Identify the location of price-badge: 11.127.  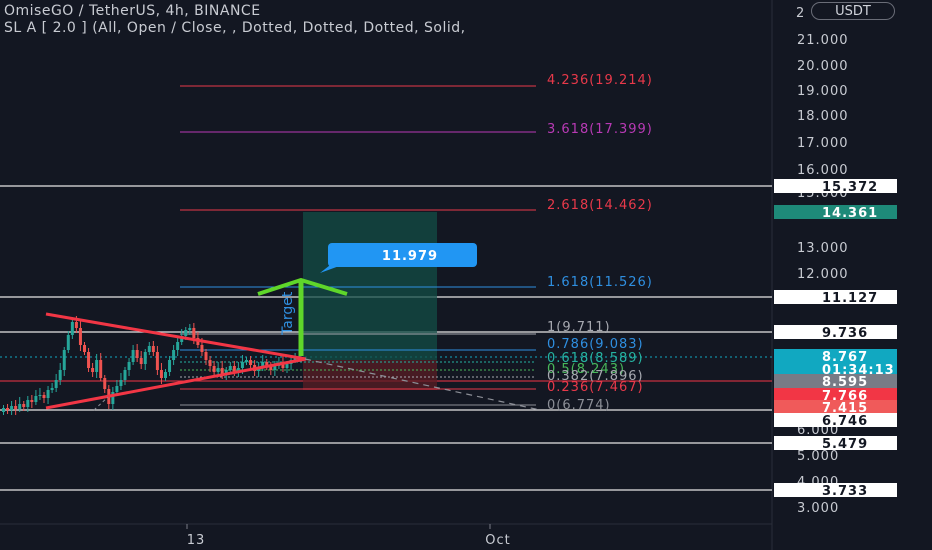
(835, 298).